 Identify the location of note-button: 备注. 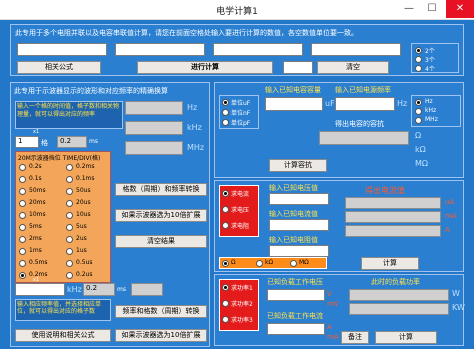
(355, 337).